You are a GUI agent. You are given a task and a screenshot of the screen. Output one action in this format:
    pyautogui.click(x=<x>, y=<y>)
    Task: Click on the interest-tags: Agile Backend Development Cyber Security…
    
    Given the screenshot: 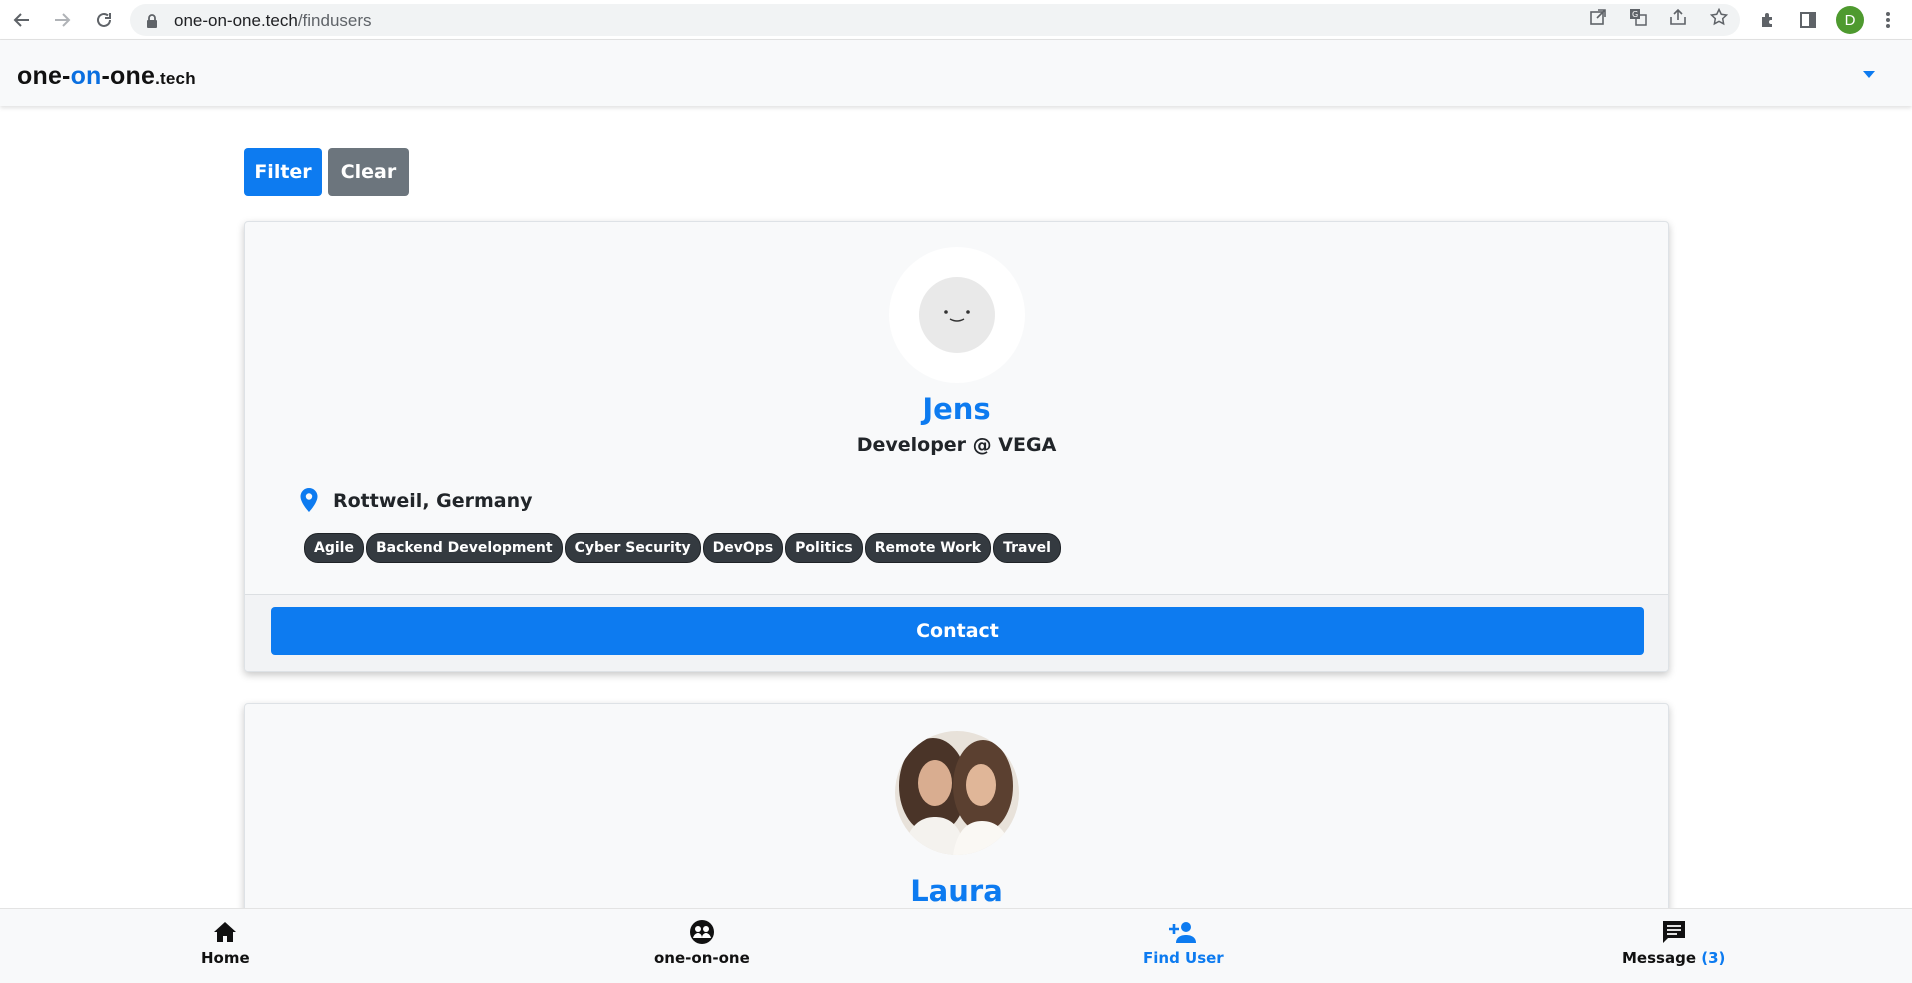 What is the action you would take?
    pyautogui.click(x=683, y=548)
    